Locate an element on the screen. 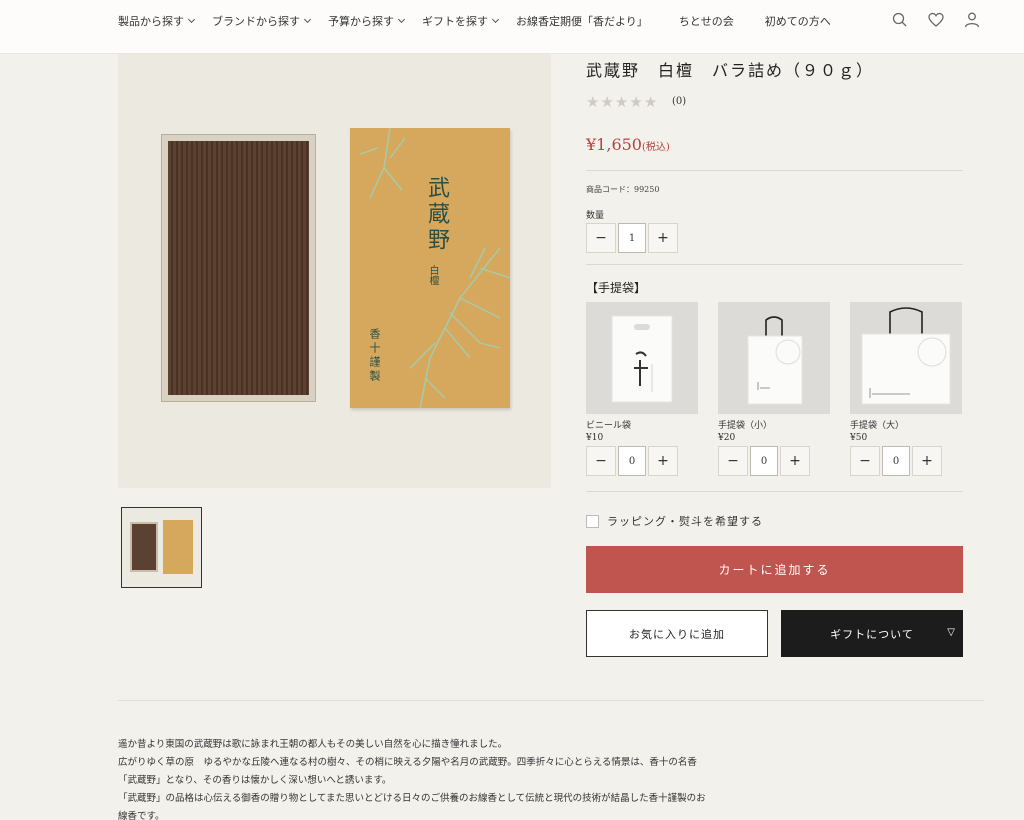 The width and height of the screenshot is (1024, 820). large-paper-bag-image is located at coordinates (906, 358).